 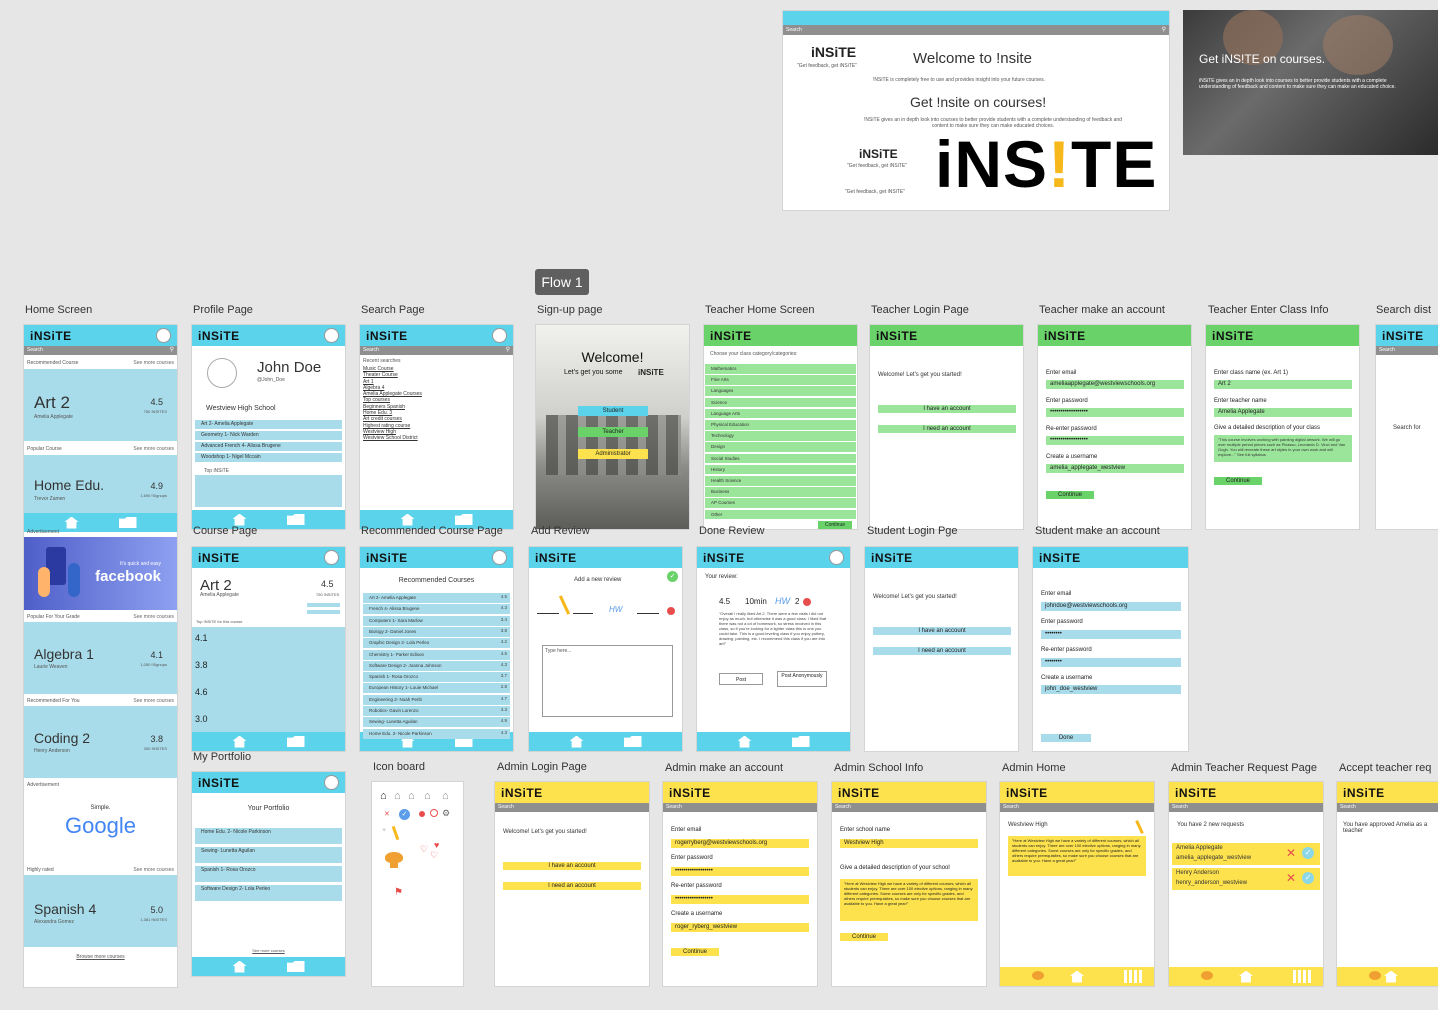 What do you see at coordinates (780, 436) in the screenshot?
I see `category-item: Technology` at bounding box center [780, 436].